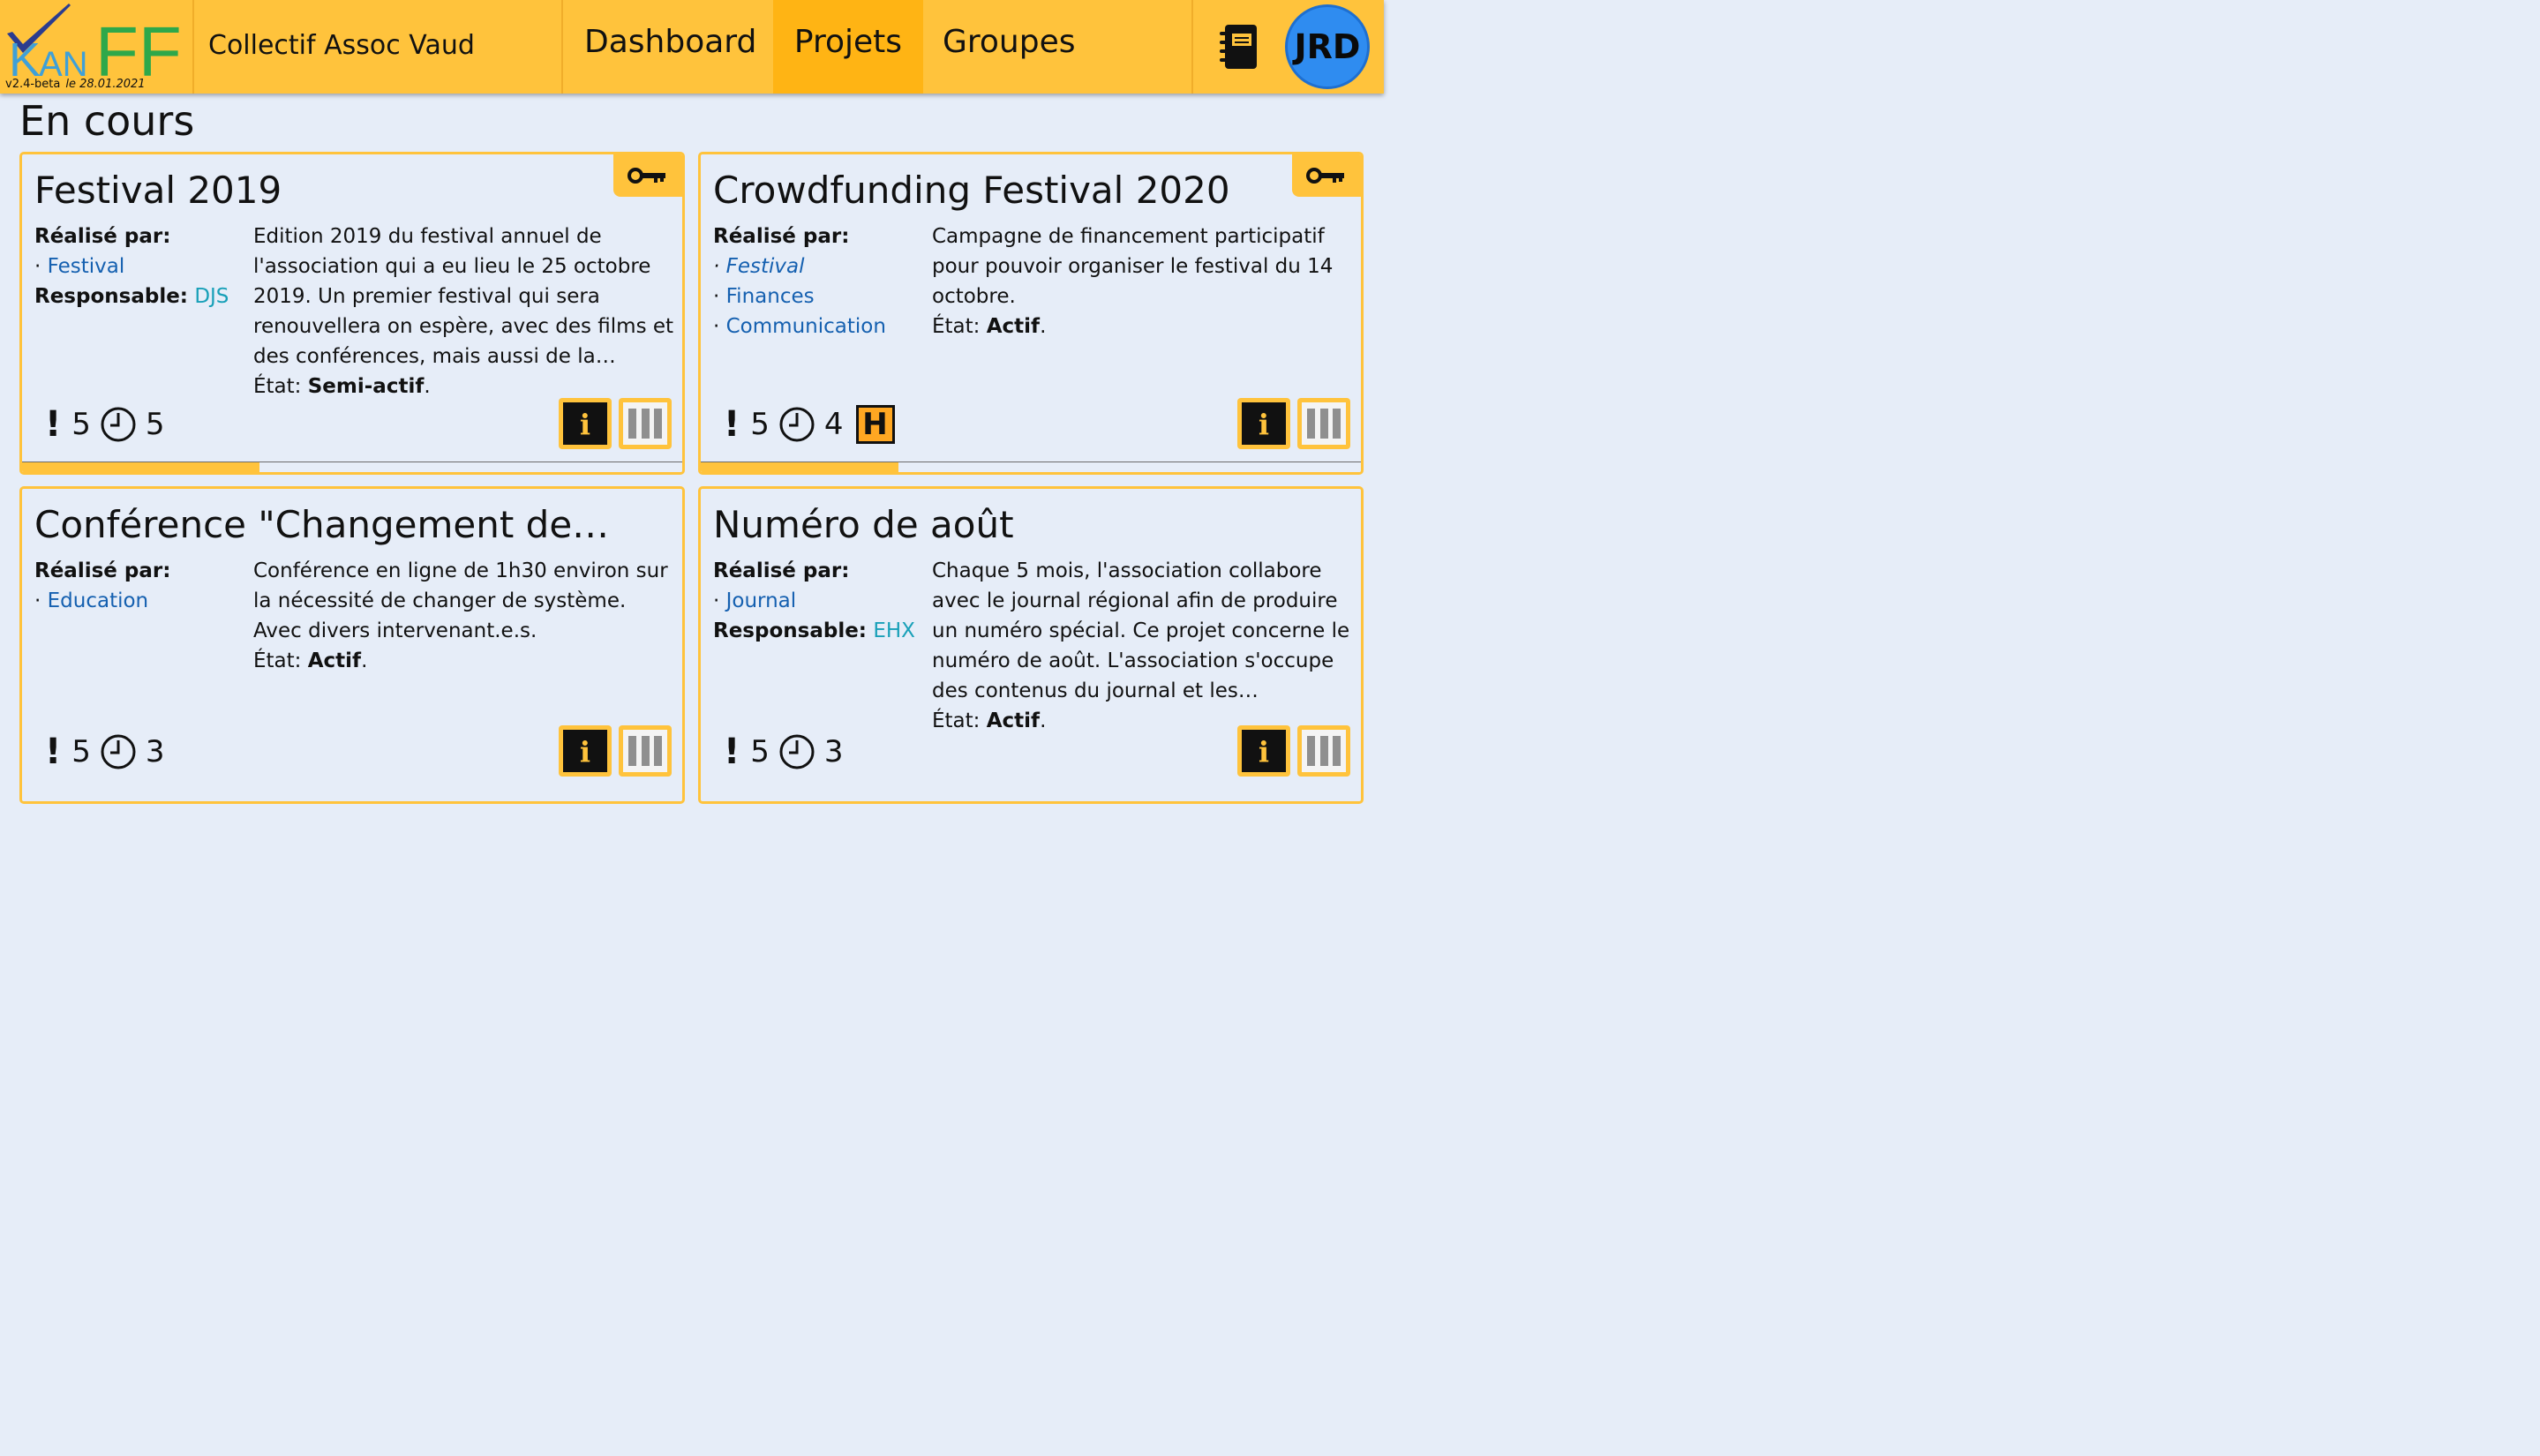 The width and height of the screenshot is (2540, 1456). I want to click on task-stats: ! 5 5, so click(109, 424).